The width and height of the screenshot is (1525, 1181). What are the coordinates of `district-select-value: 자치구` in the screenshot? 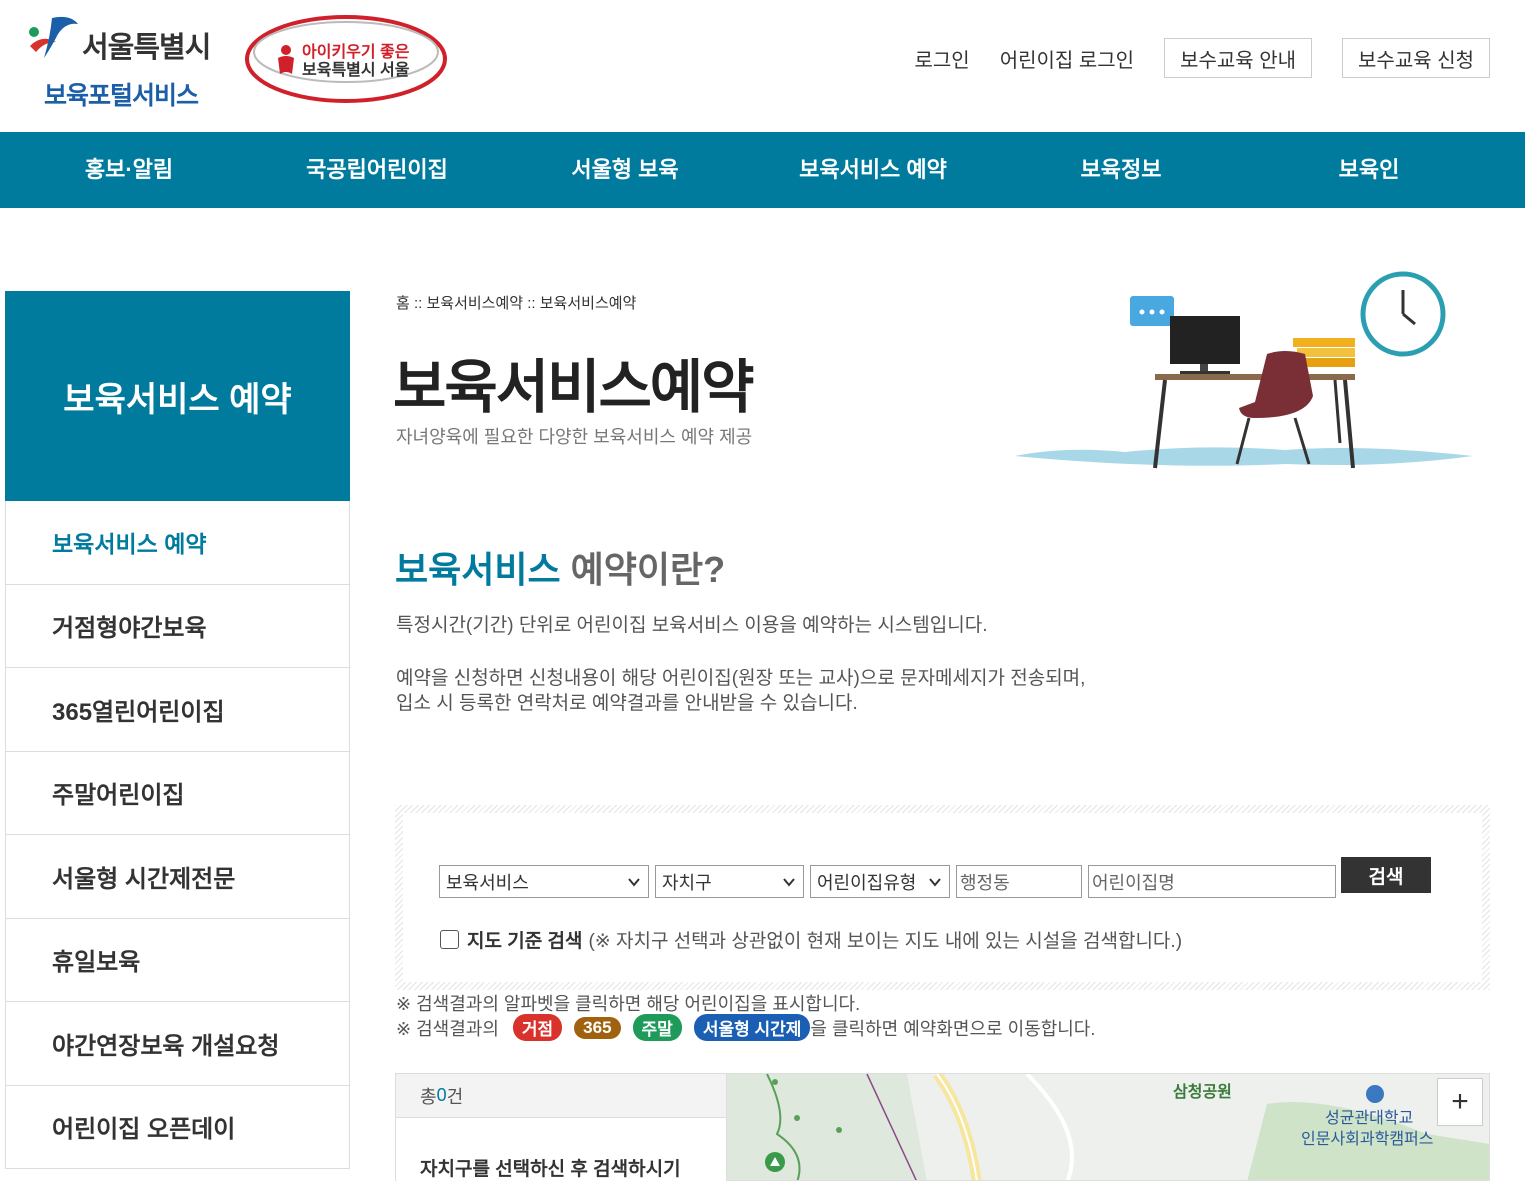 It's located at (687, 882).